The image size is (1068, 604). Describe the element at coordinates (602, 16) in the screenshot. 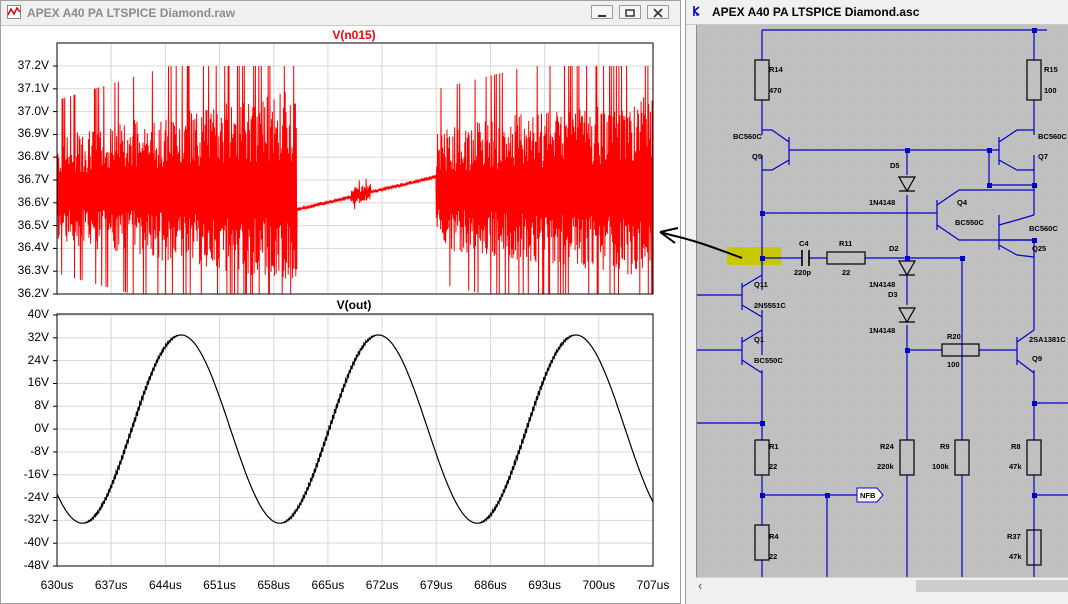

I see `minimize-icon` at that location.